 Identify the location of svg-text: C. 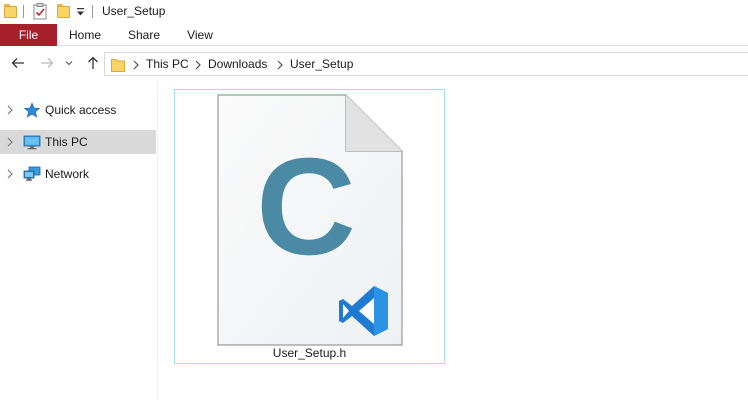
(306, 207).